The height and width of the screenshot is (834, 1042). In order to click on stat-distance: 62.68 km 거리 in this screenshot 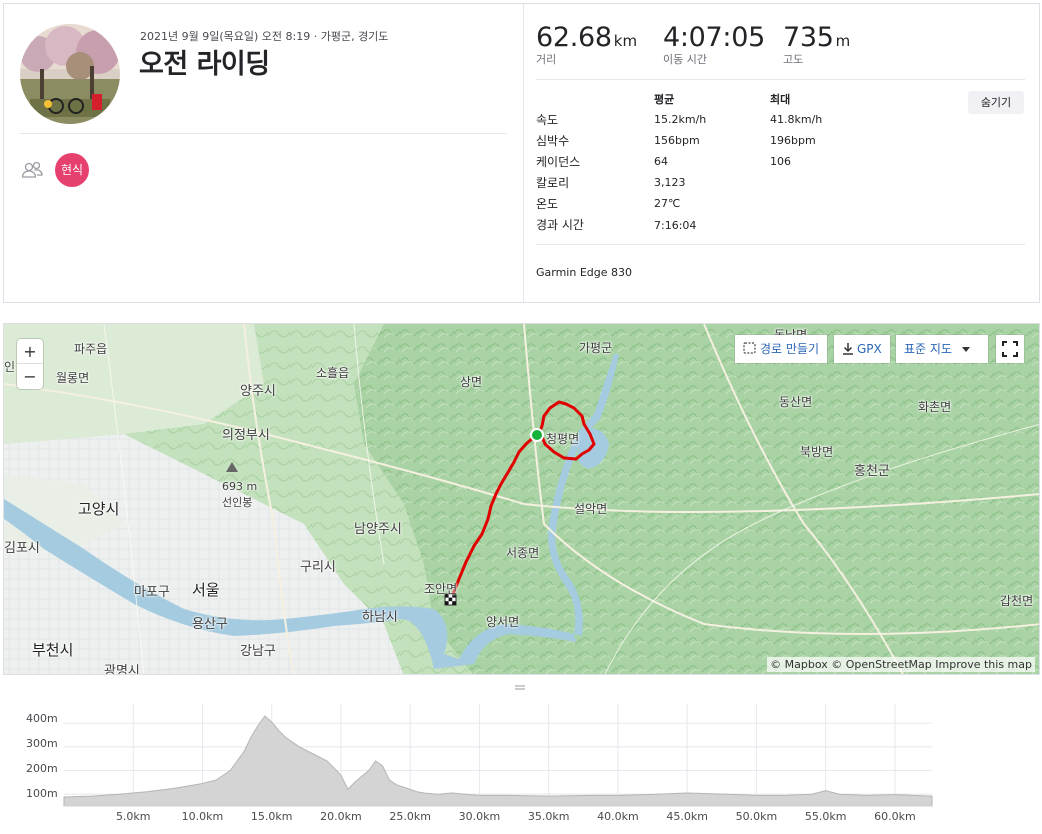, I will do `click(586, 44)`.